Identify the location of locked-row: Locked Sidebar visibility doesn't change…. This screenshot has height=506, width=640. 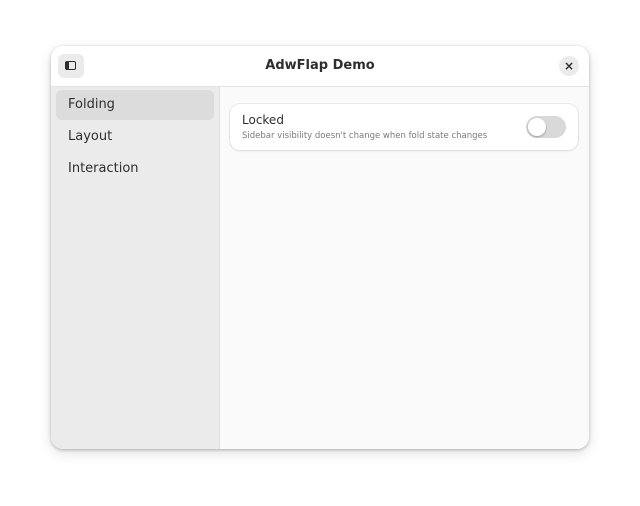
(404, 127).